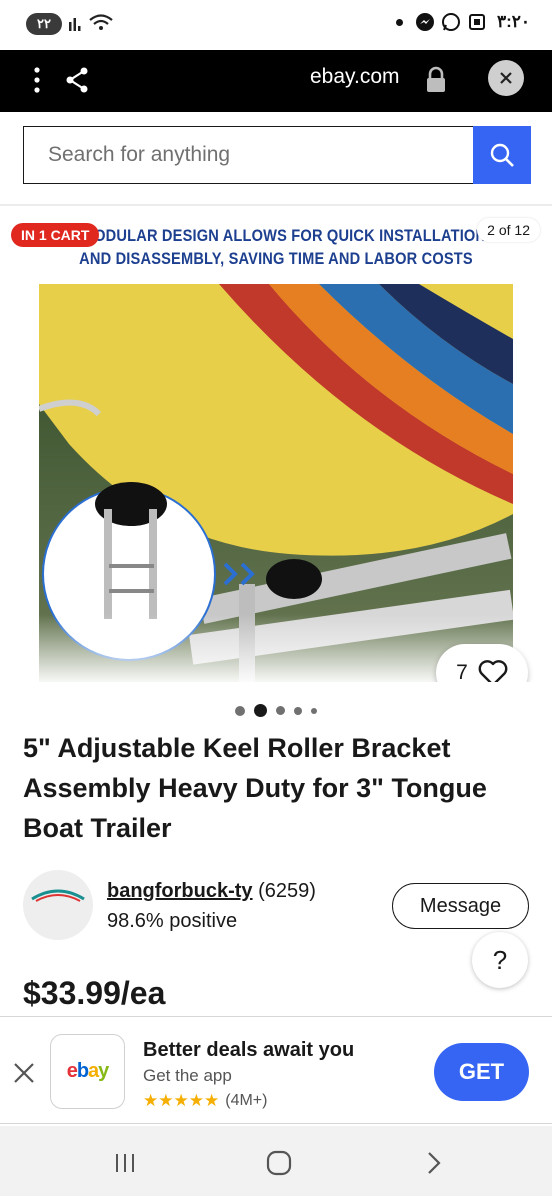  What do you see at coordinates (101, 22) in the screenshot?
I see `wifi-icon` at bounding box center [101, 22].